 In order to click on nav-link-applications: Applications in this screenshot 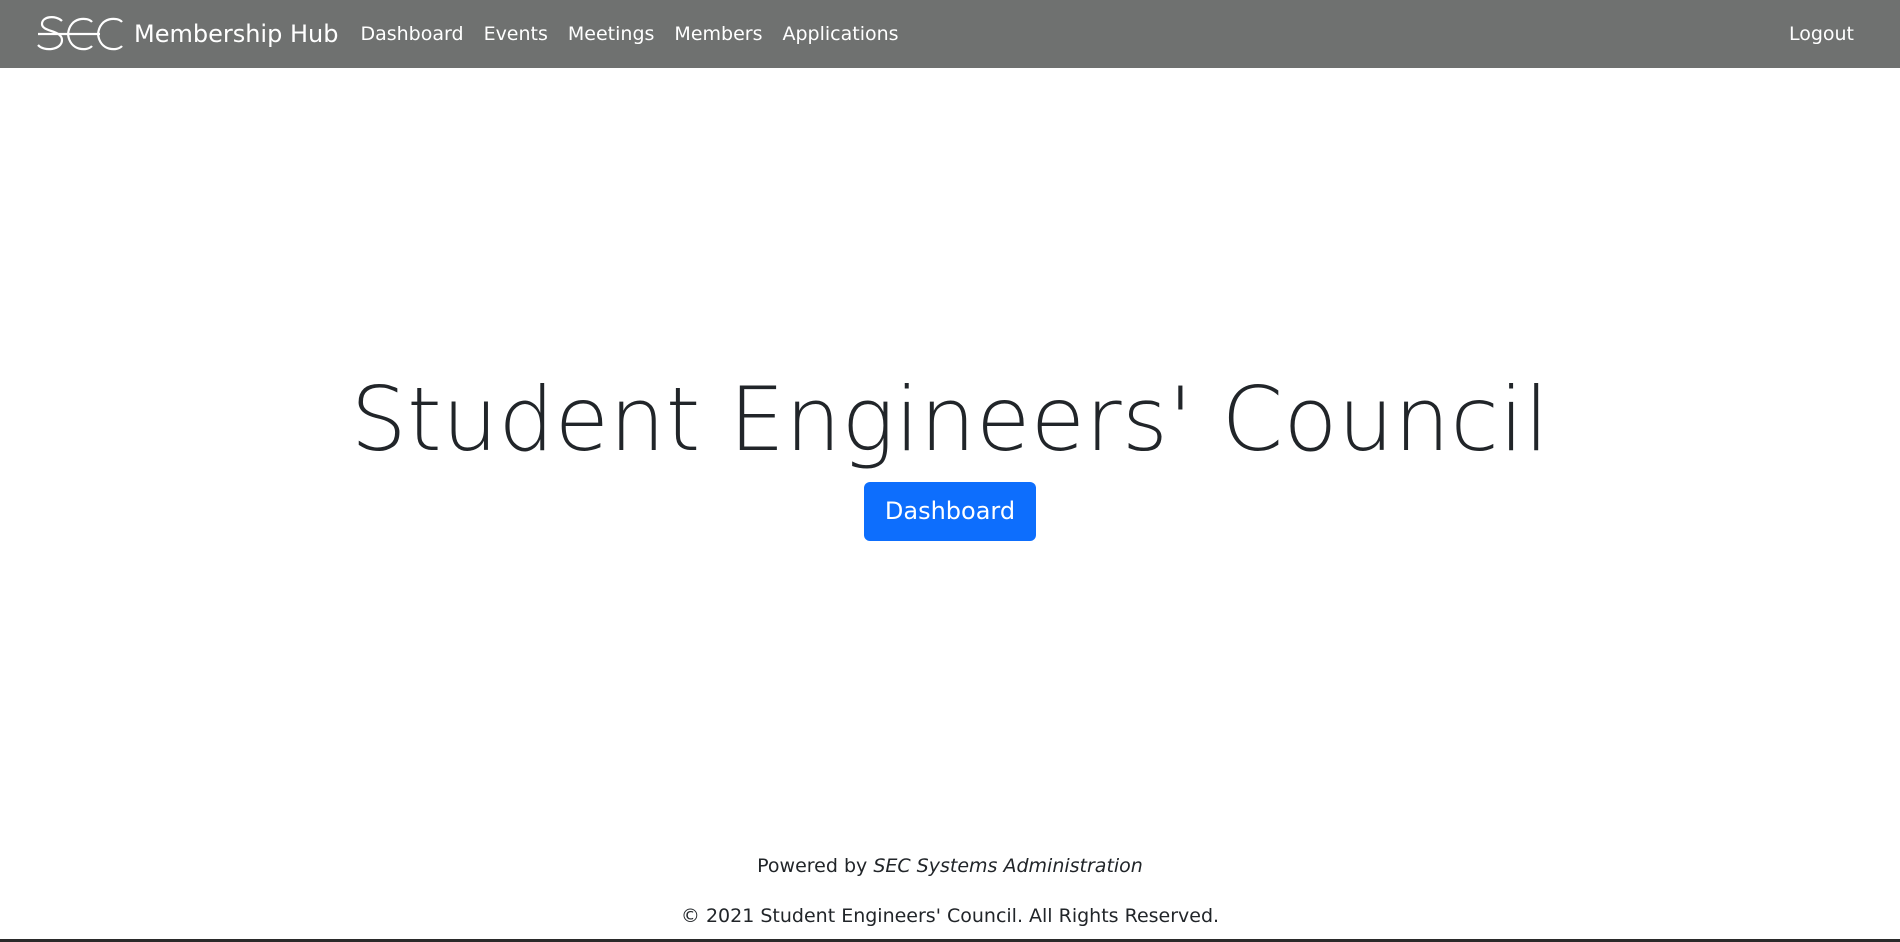, I will do `click(840, 34)`.